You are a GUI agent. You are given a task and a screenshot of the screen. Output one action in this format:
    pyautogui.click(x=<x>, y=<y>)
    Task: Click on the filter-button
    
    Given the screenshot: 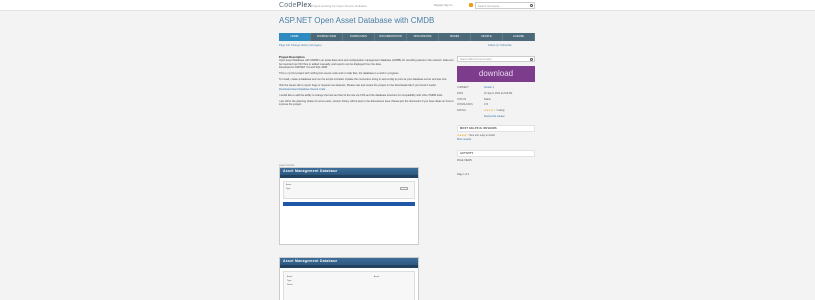 What is the action you would take?
    pyautogui.click(x=404, y=188)
    